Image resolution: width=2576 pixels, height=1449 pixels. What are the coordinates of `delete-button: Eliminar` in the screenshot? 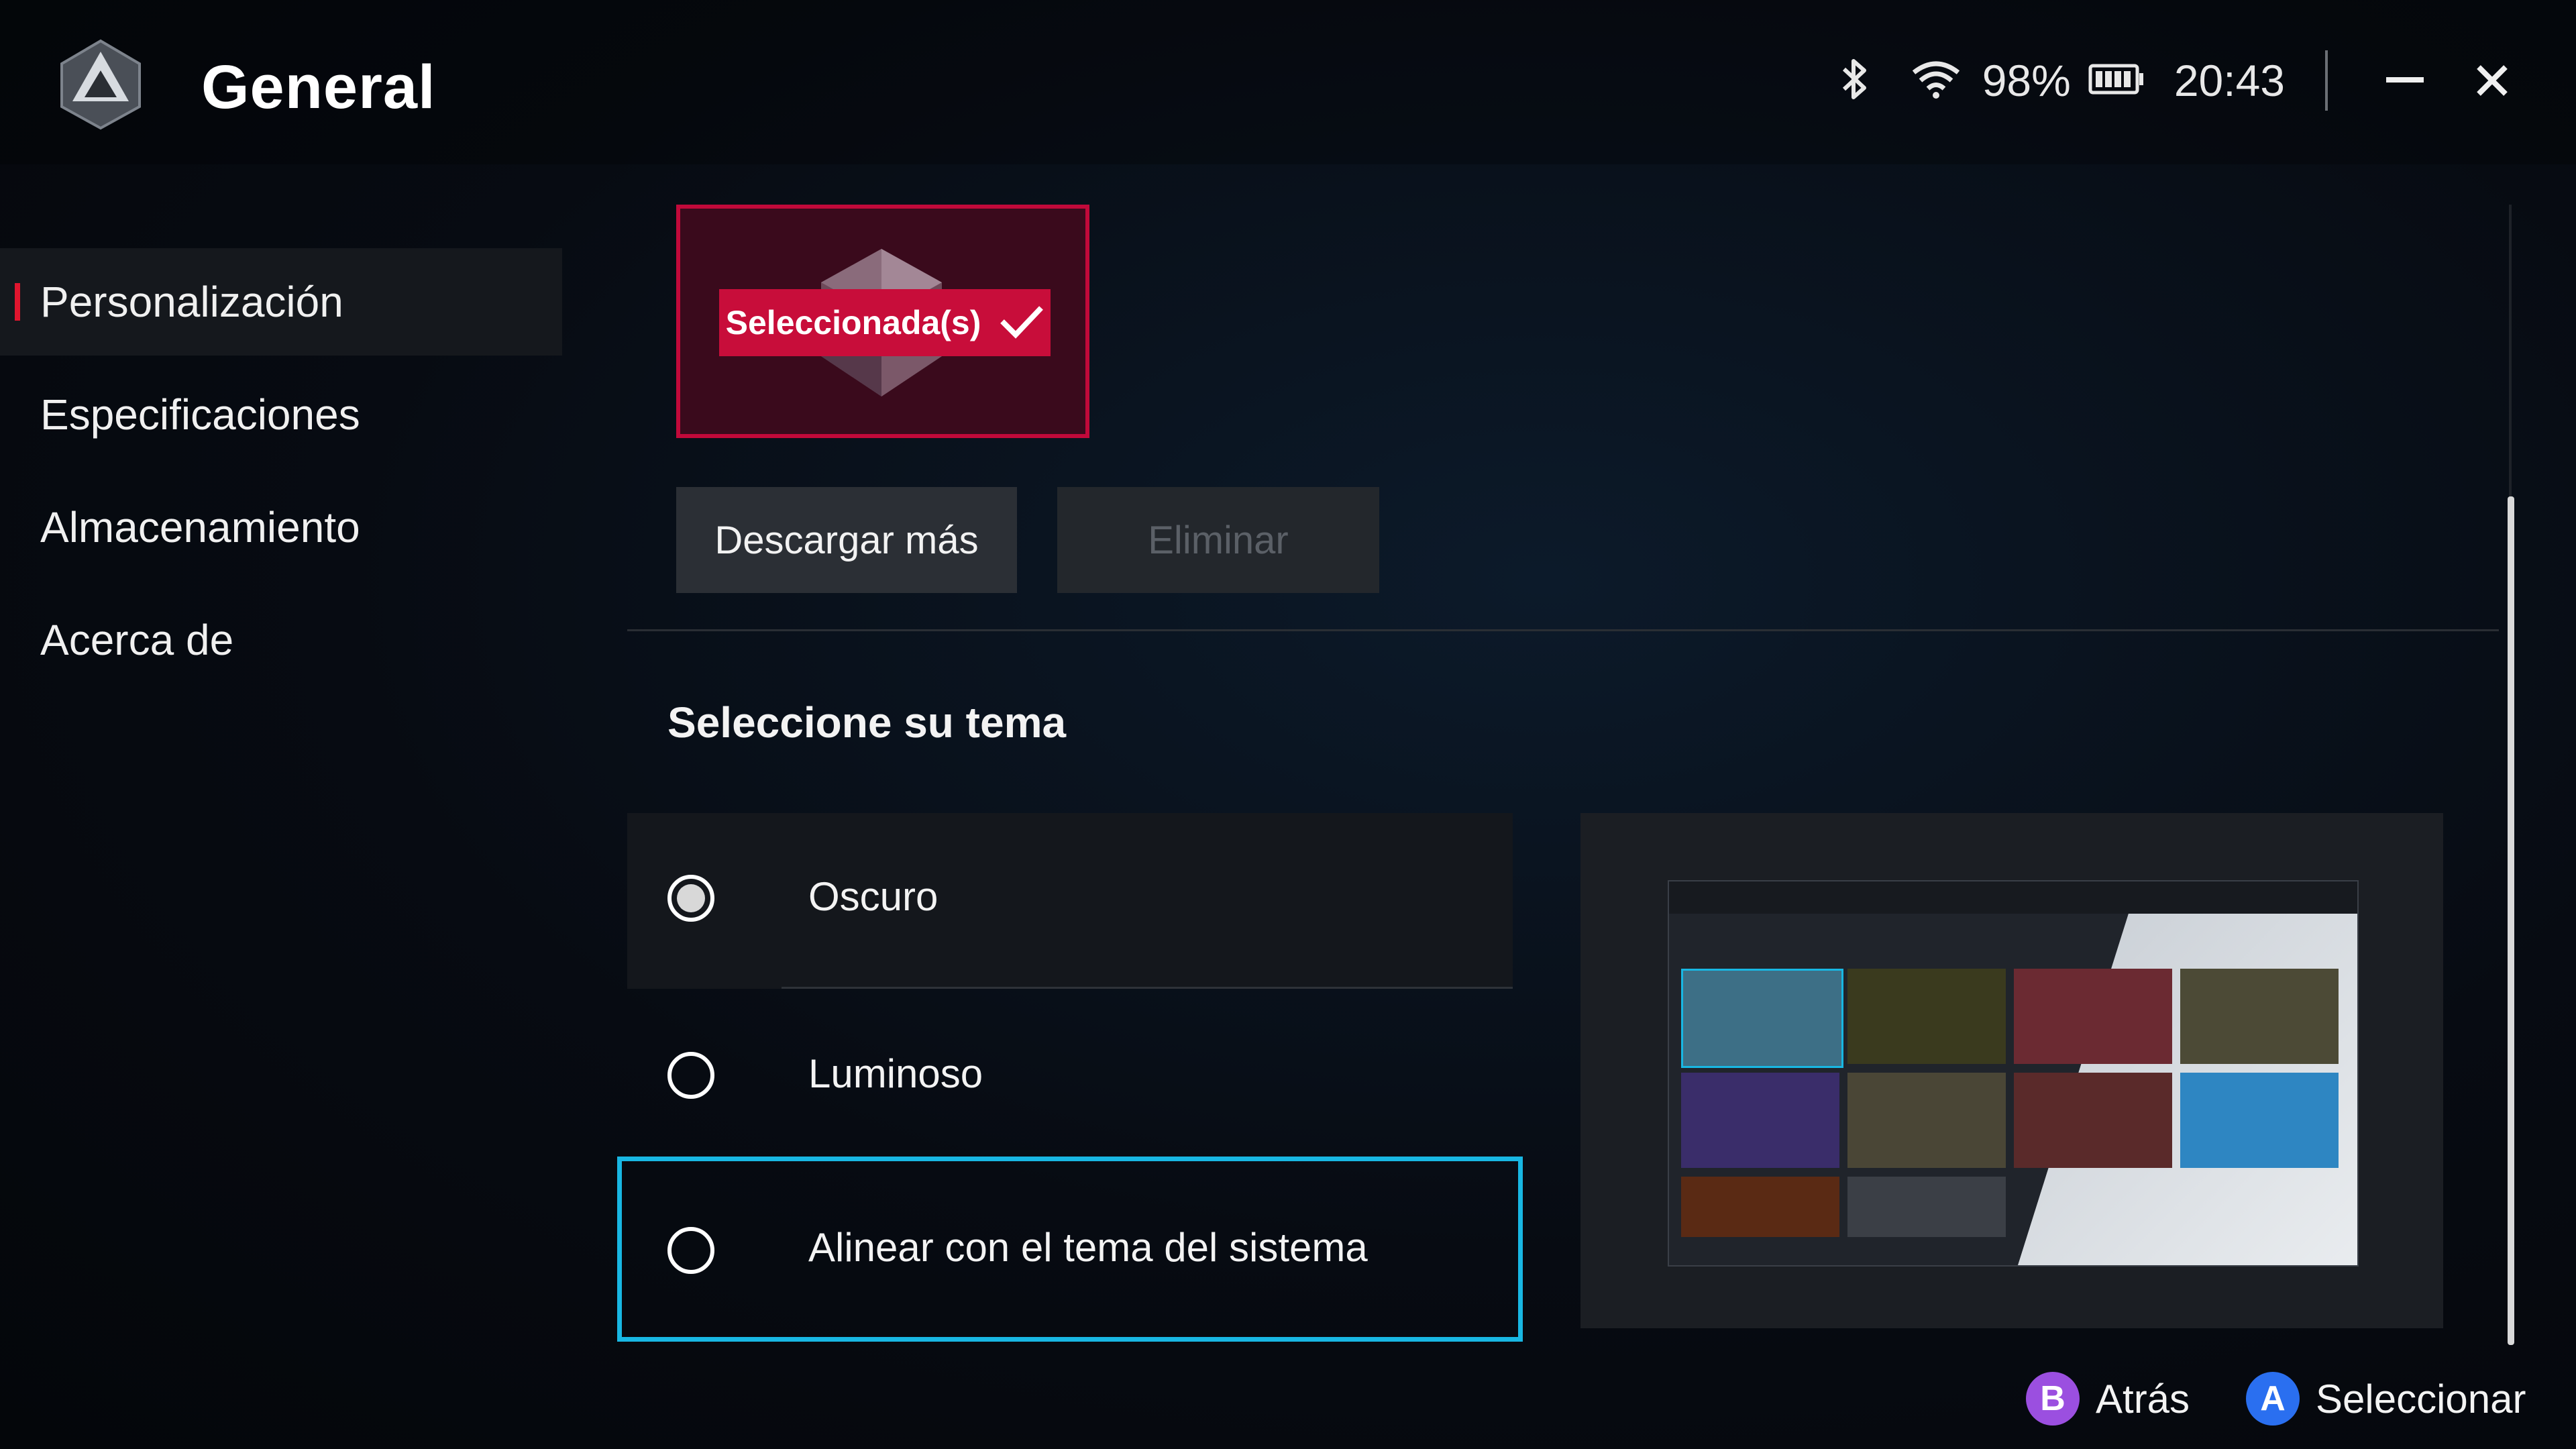 It's located at (1218, 540).